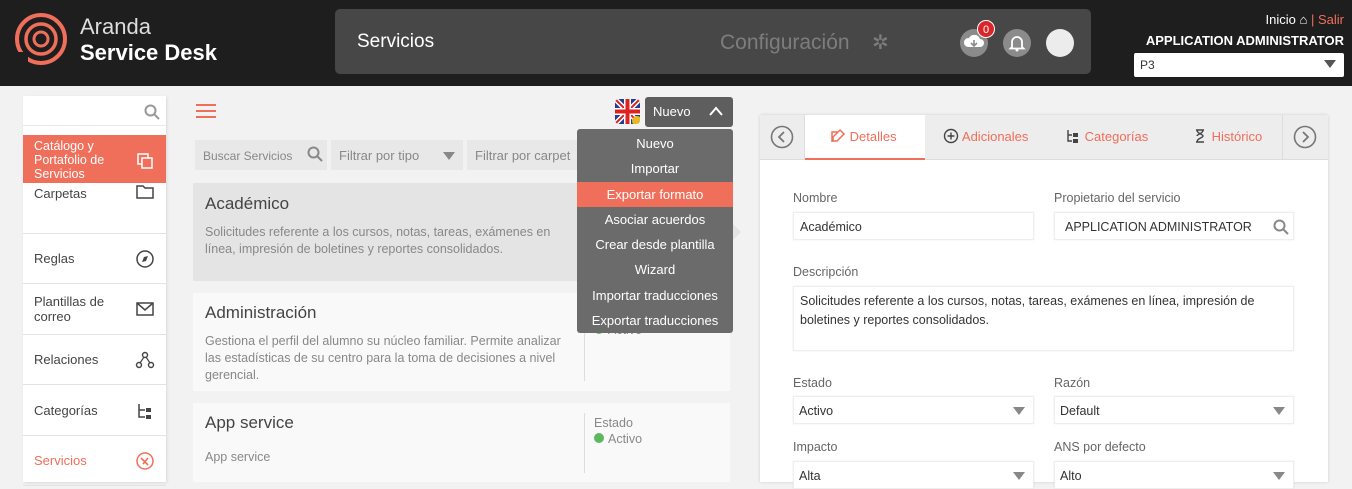 This screenshot has width=1352, height=489. Describe the element at coordinates (986, 29) in the screenshot. I see `notification-badge: 0` at that location.